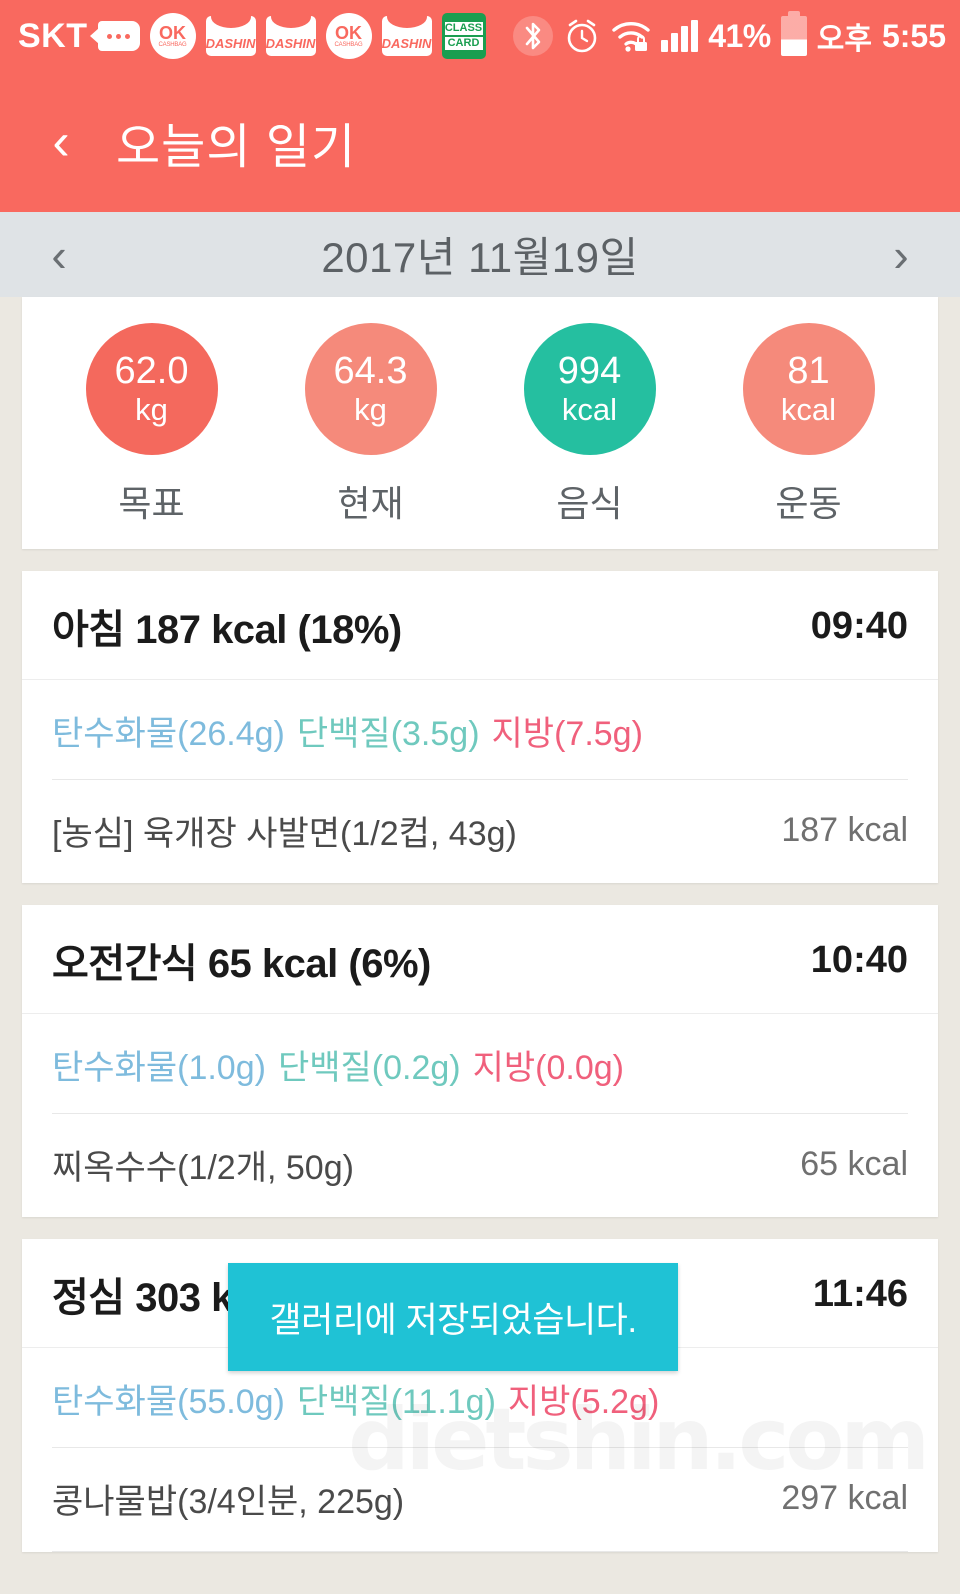 This screenshot has height=1594, width=960. Describe the element at coordinates (844, 830) in the screenshot. I see `food-item-calories: 187 kcal` at that location.